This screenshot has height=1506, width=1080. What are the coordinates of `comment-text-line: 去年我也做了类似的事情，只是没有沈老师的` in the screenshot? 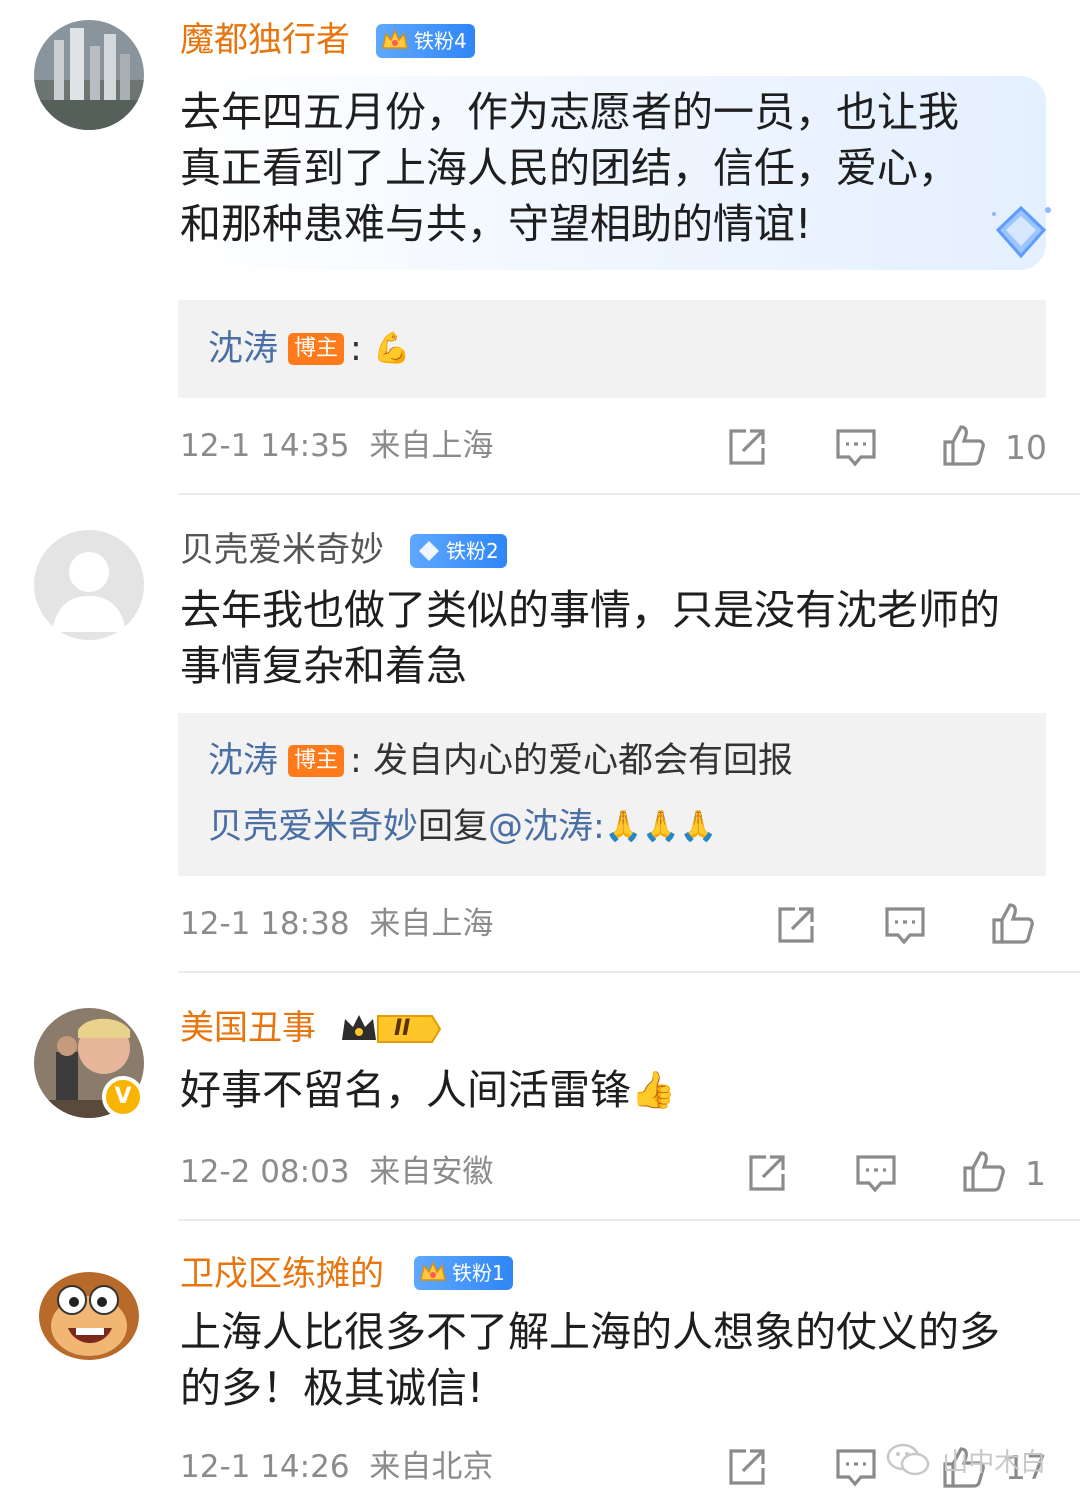 It's located at (590, 610).